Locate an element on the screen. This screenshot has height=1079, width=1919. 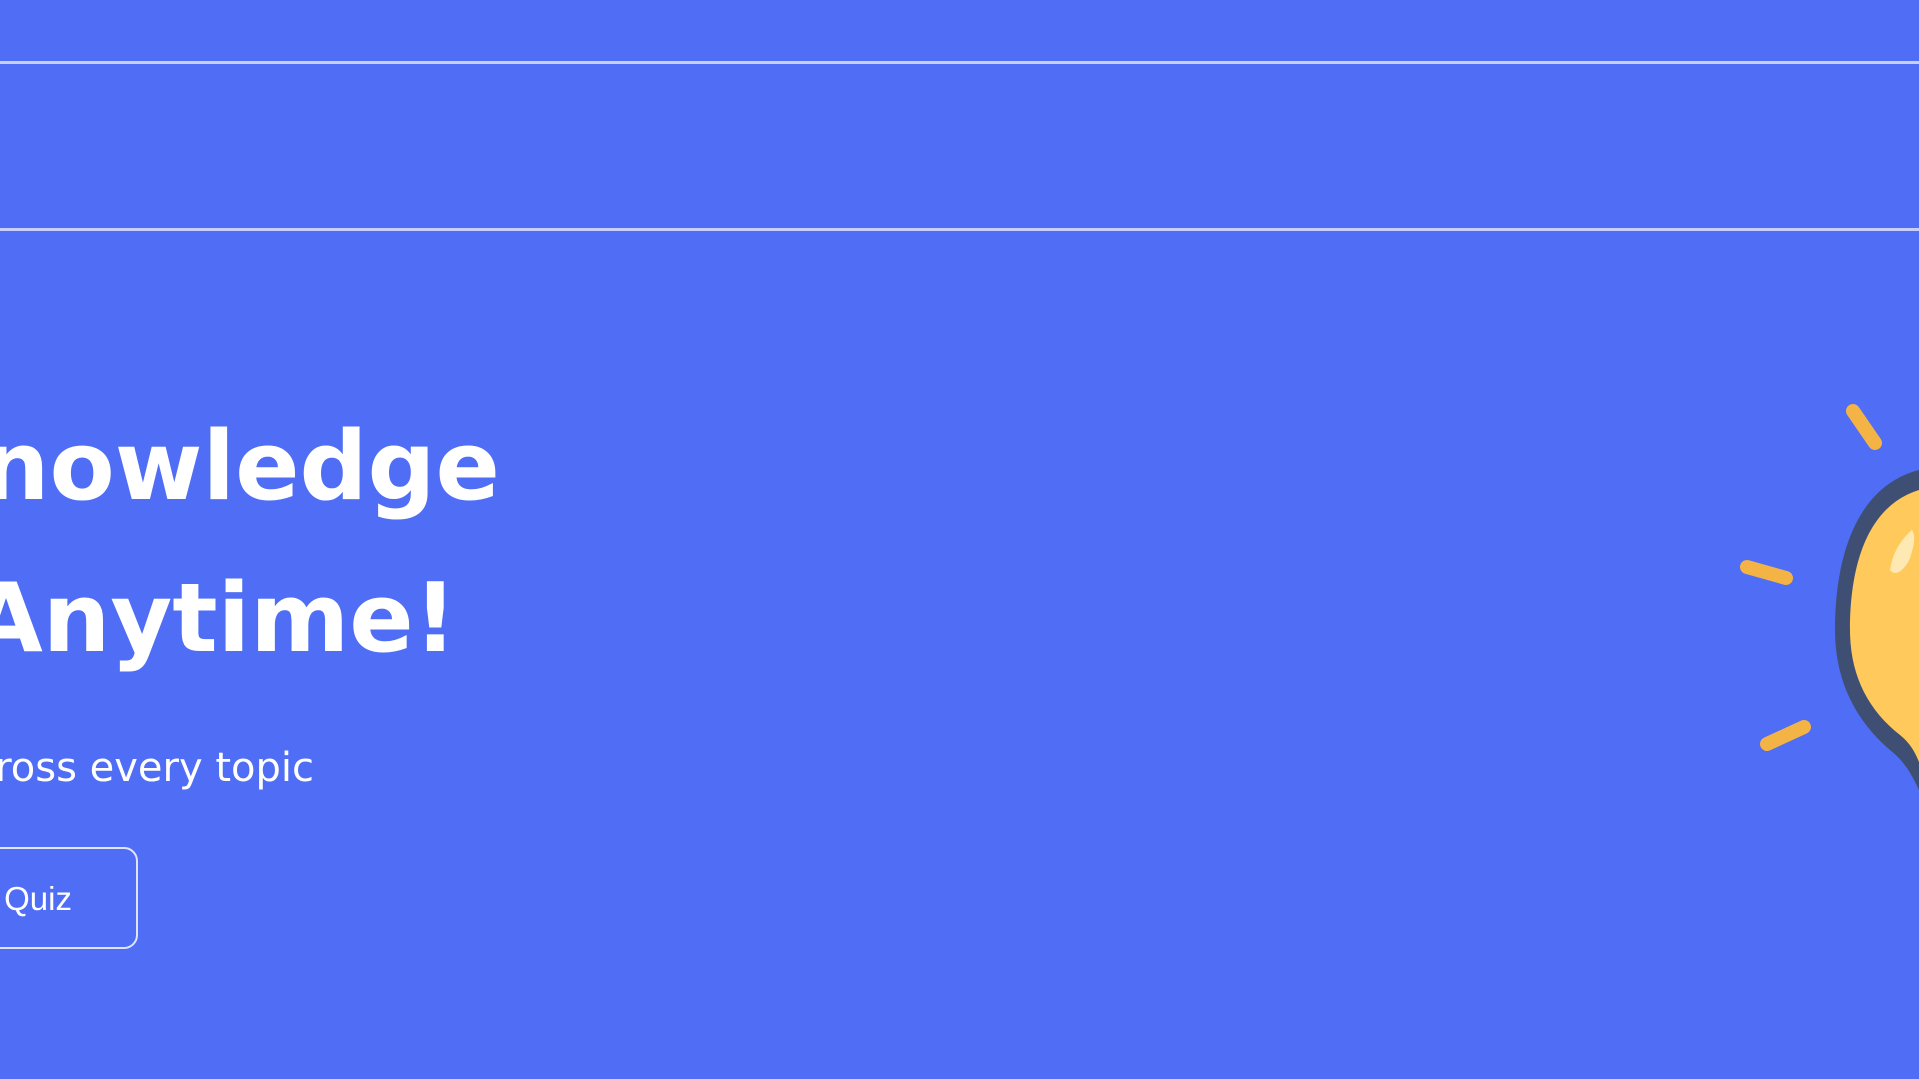
hero-headline-line-1: knowledge is located at coordinates (250, 467).